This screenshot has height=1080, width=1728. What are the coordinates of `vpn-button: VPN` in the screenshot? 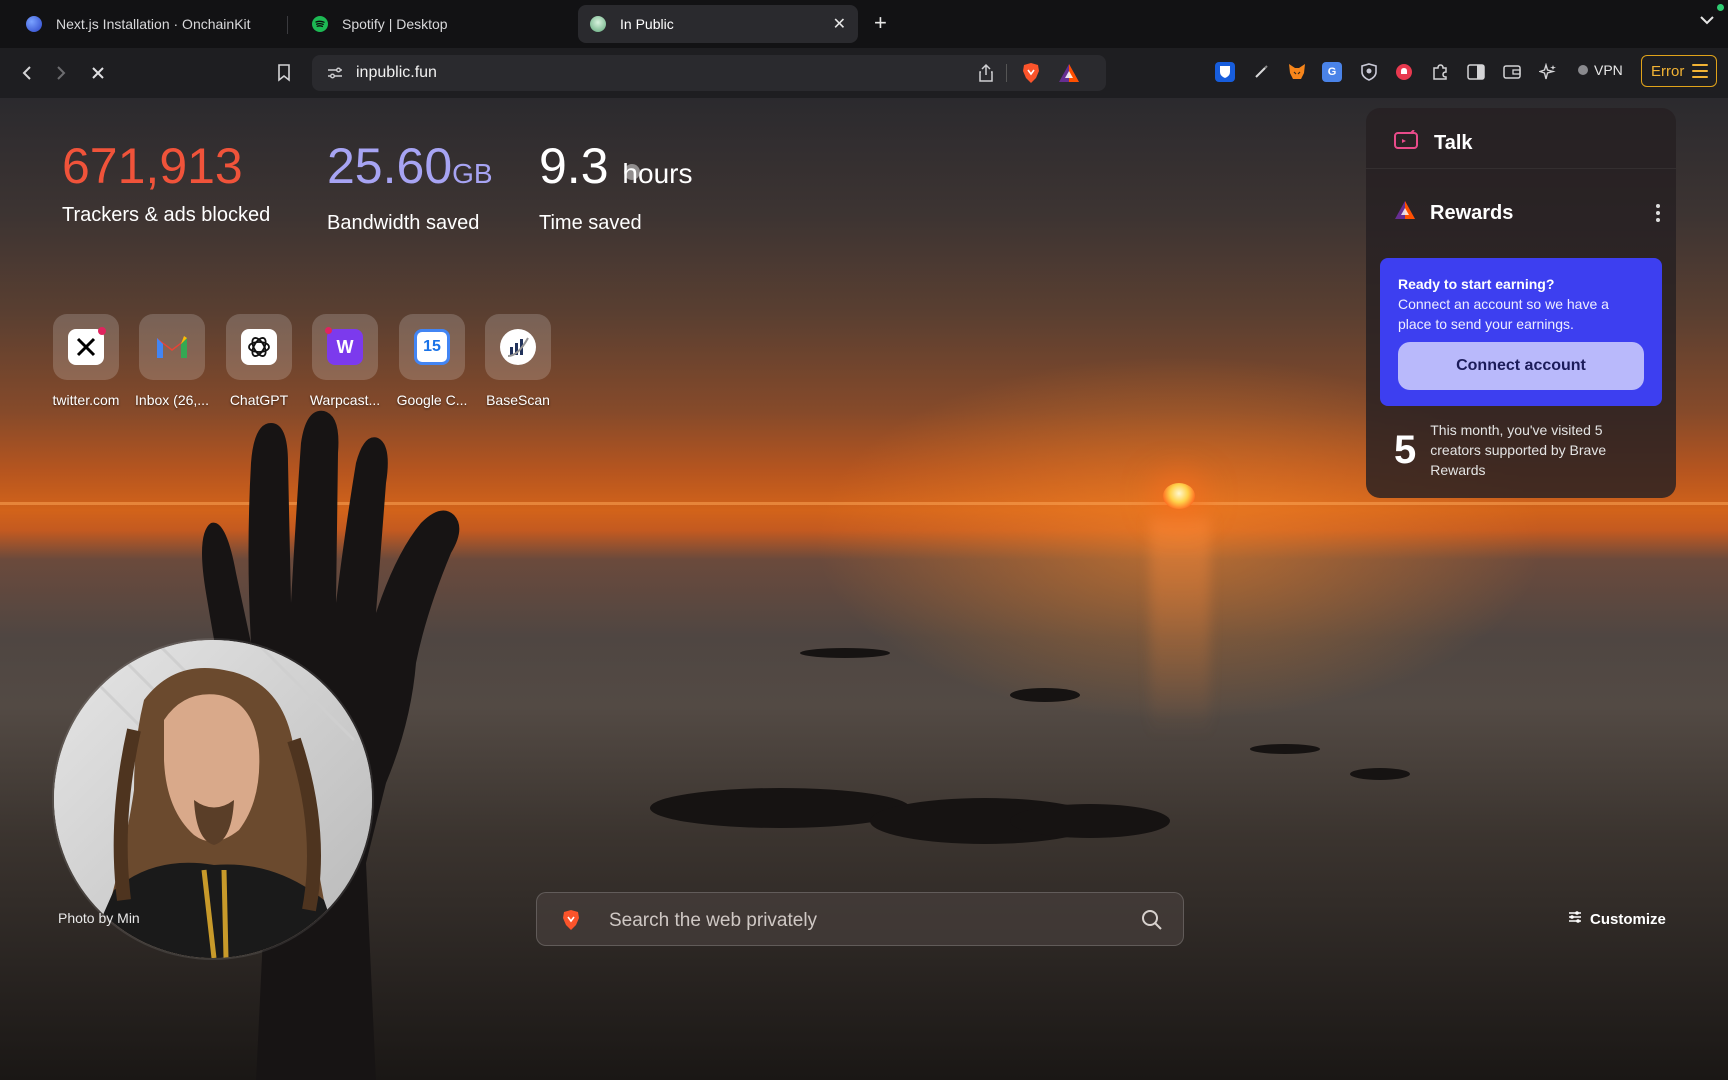 It's located at (1600, 70).